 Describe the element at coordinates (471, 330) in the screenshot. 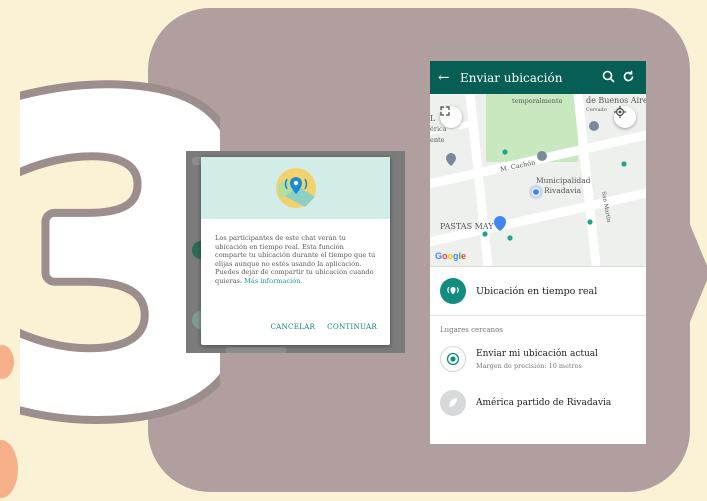

I see `nearby-places-heading: Lugares cercanos` at that location.